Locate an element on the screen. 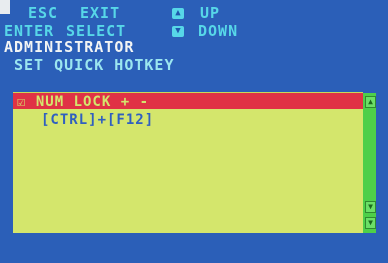 This screenshot has width=388, height=263. menu-item-label: [CTRL]+[F12] is located at coordinates (97, 120).